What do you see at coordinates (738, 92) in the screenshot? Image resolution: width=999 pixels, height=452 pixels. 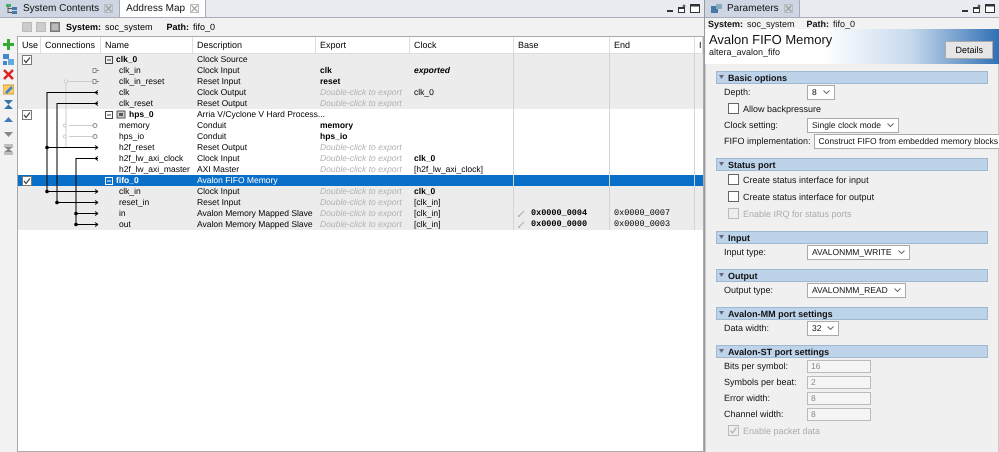 I see `field-label: Depth:` at bounding box center [738, 92].